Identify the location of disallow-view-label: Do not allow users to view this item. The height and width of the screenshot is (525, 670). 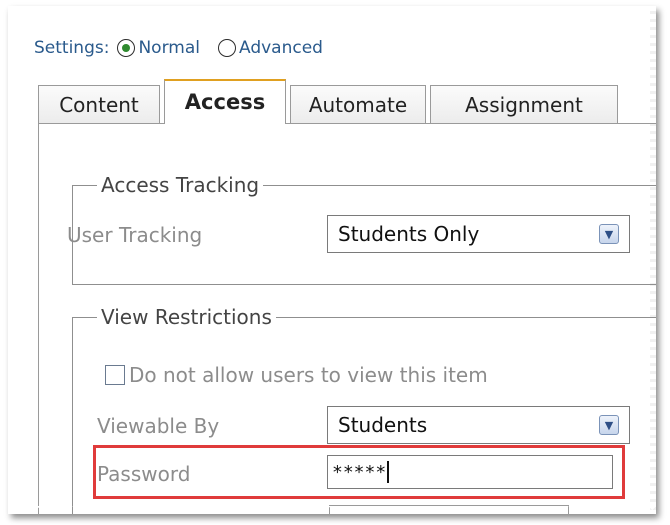
(308, 375).